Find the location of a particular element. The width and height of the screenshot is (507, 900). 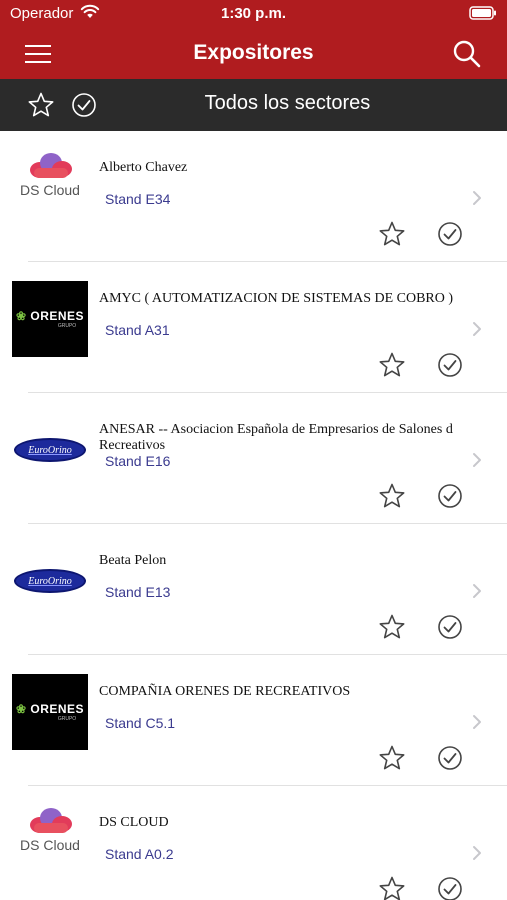

exhibitor-name: DS CLOUD is located at coordinates (134, 822).